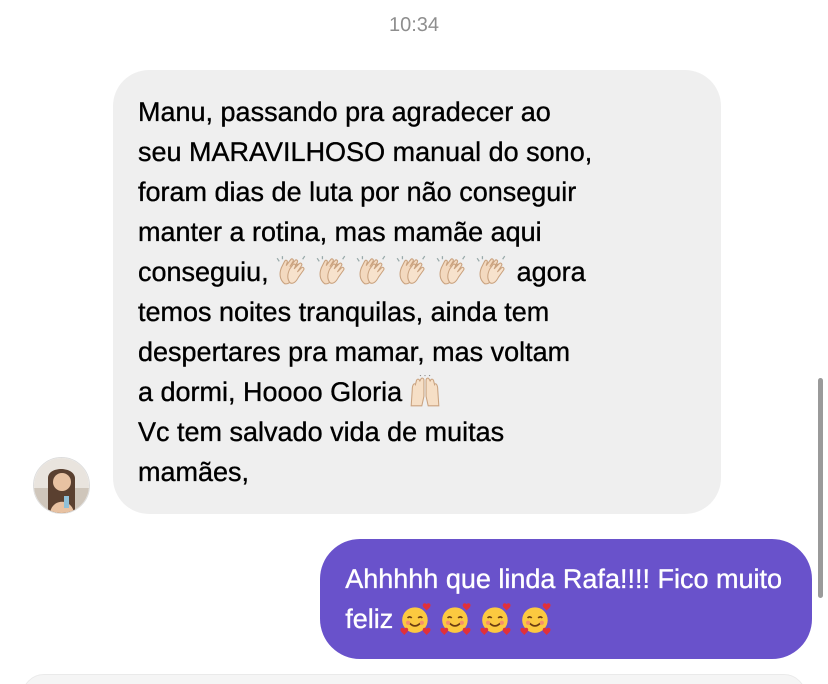 The width and height of the screenshot is (828, 684). I want to click on message-text: feliz, so click(369, 619).